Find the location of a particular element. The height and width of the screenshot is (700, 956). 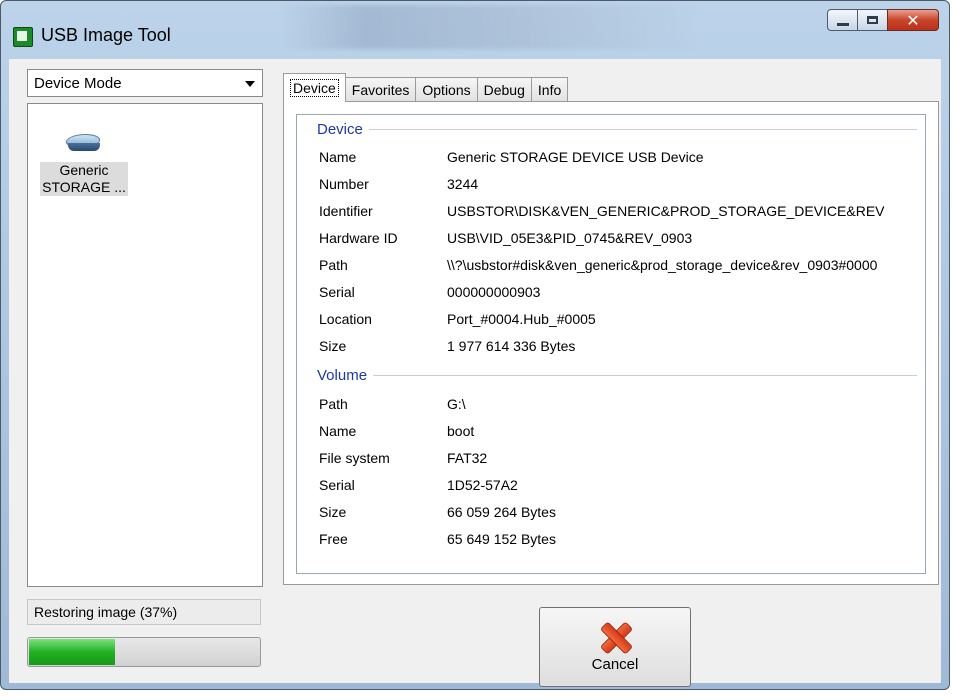

maximize-button is located at coordinates (872, 20).